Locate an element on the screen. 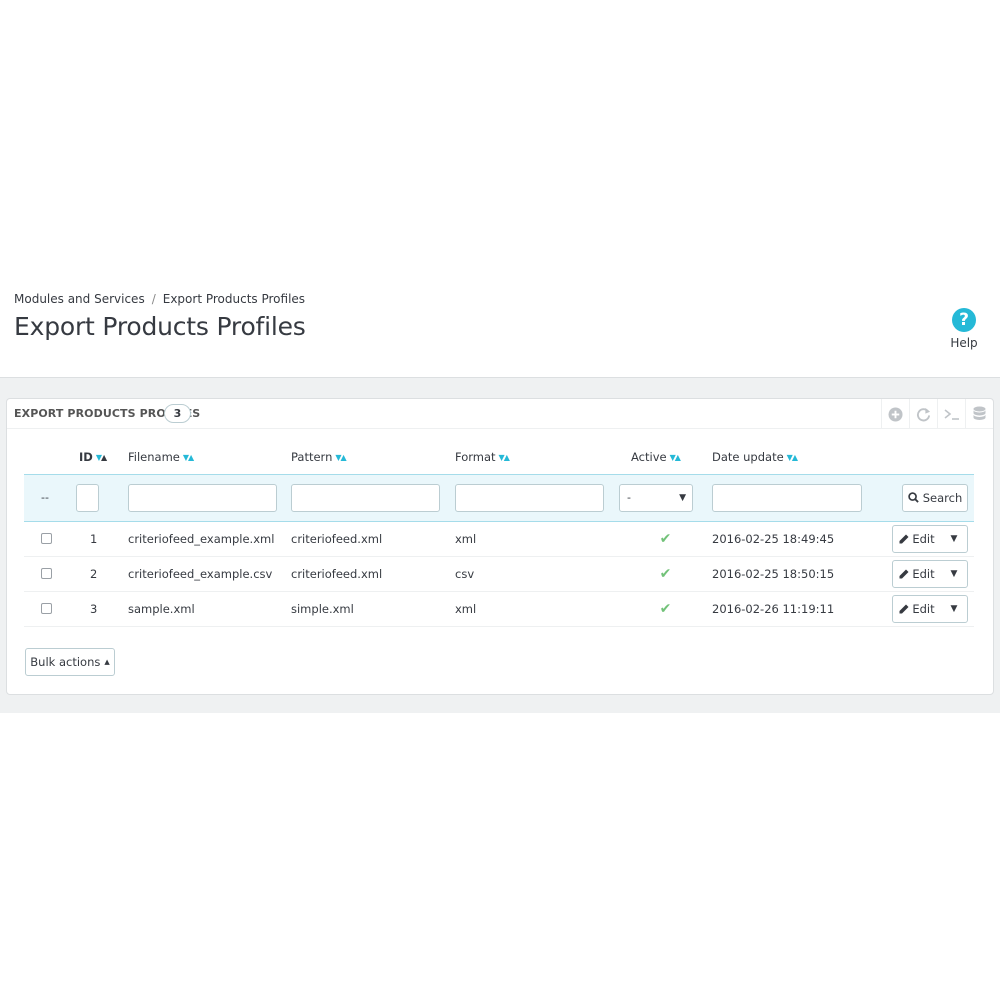 Image resolution: width=1000 pixels, height=1000 pixels. dropdown-arrow-icon: ▼ is located at coordinates (682, 497).